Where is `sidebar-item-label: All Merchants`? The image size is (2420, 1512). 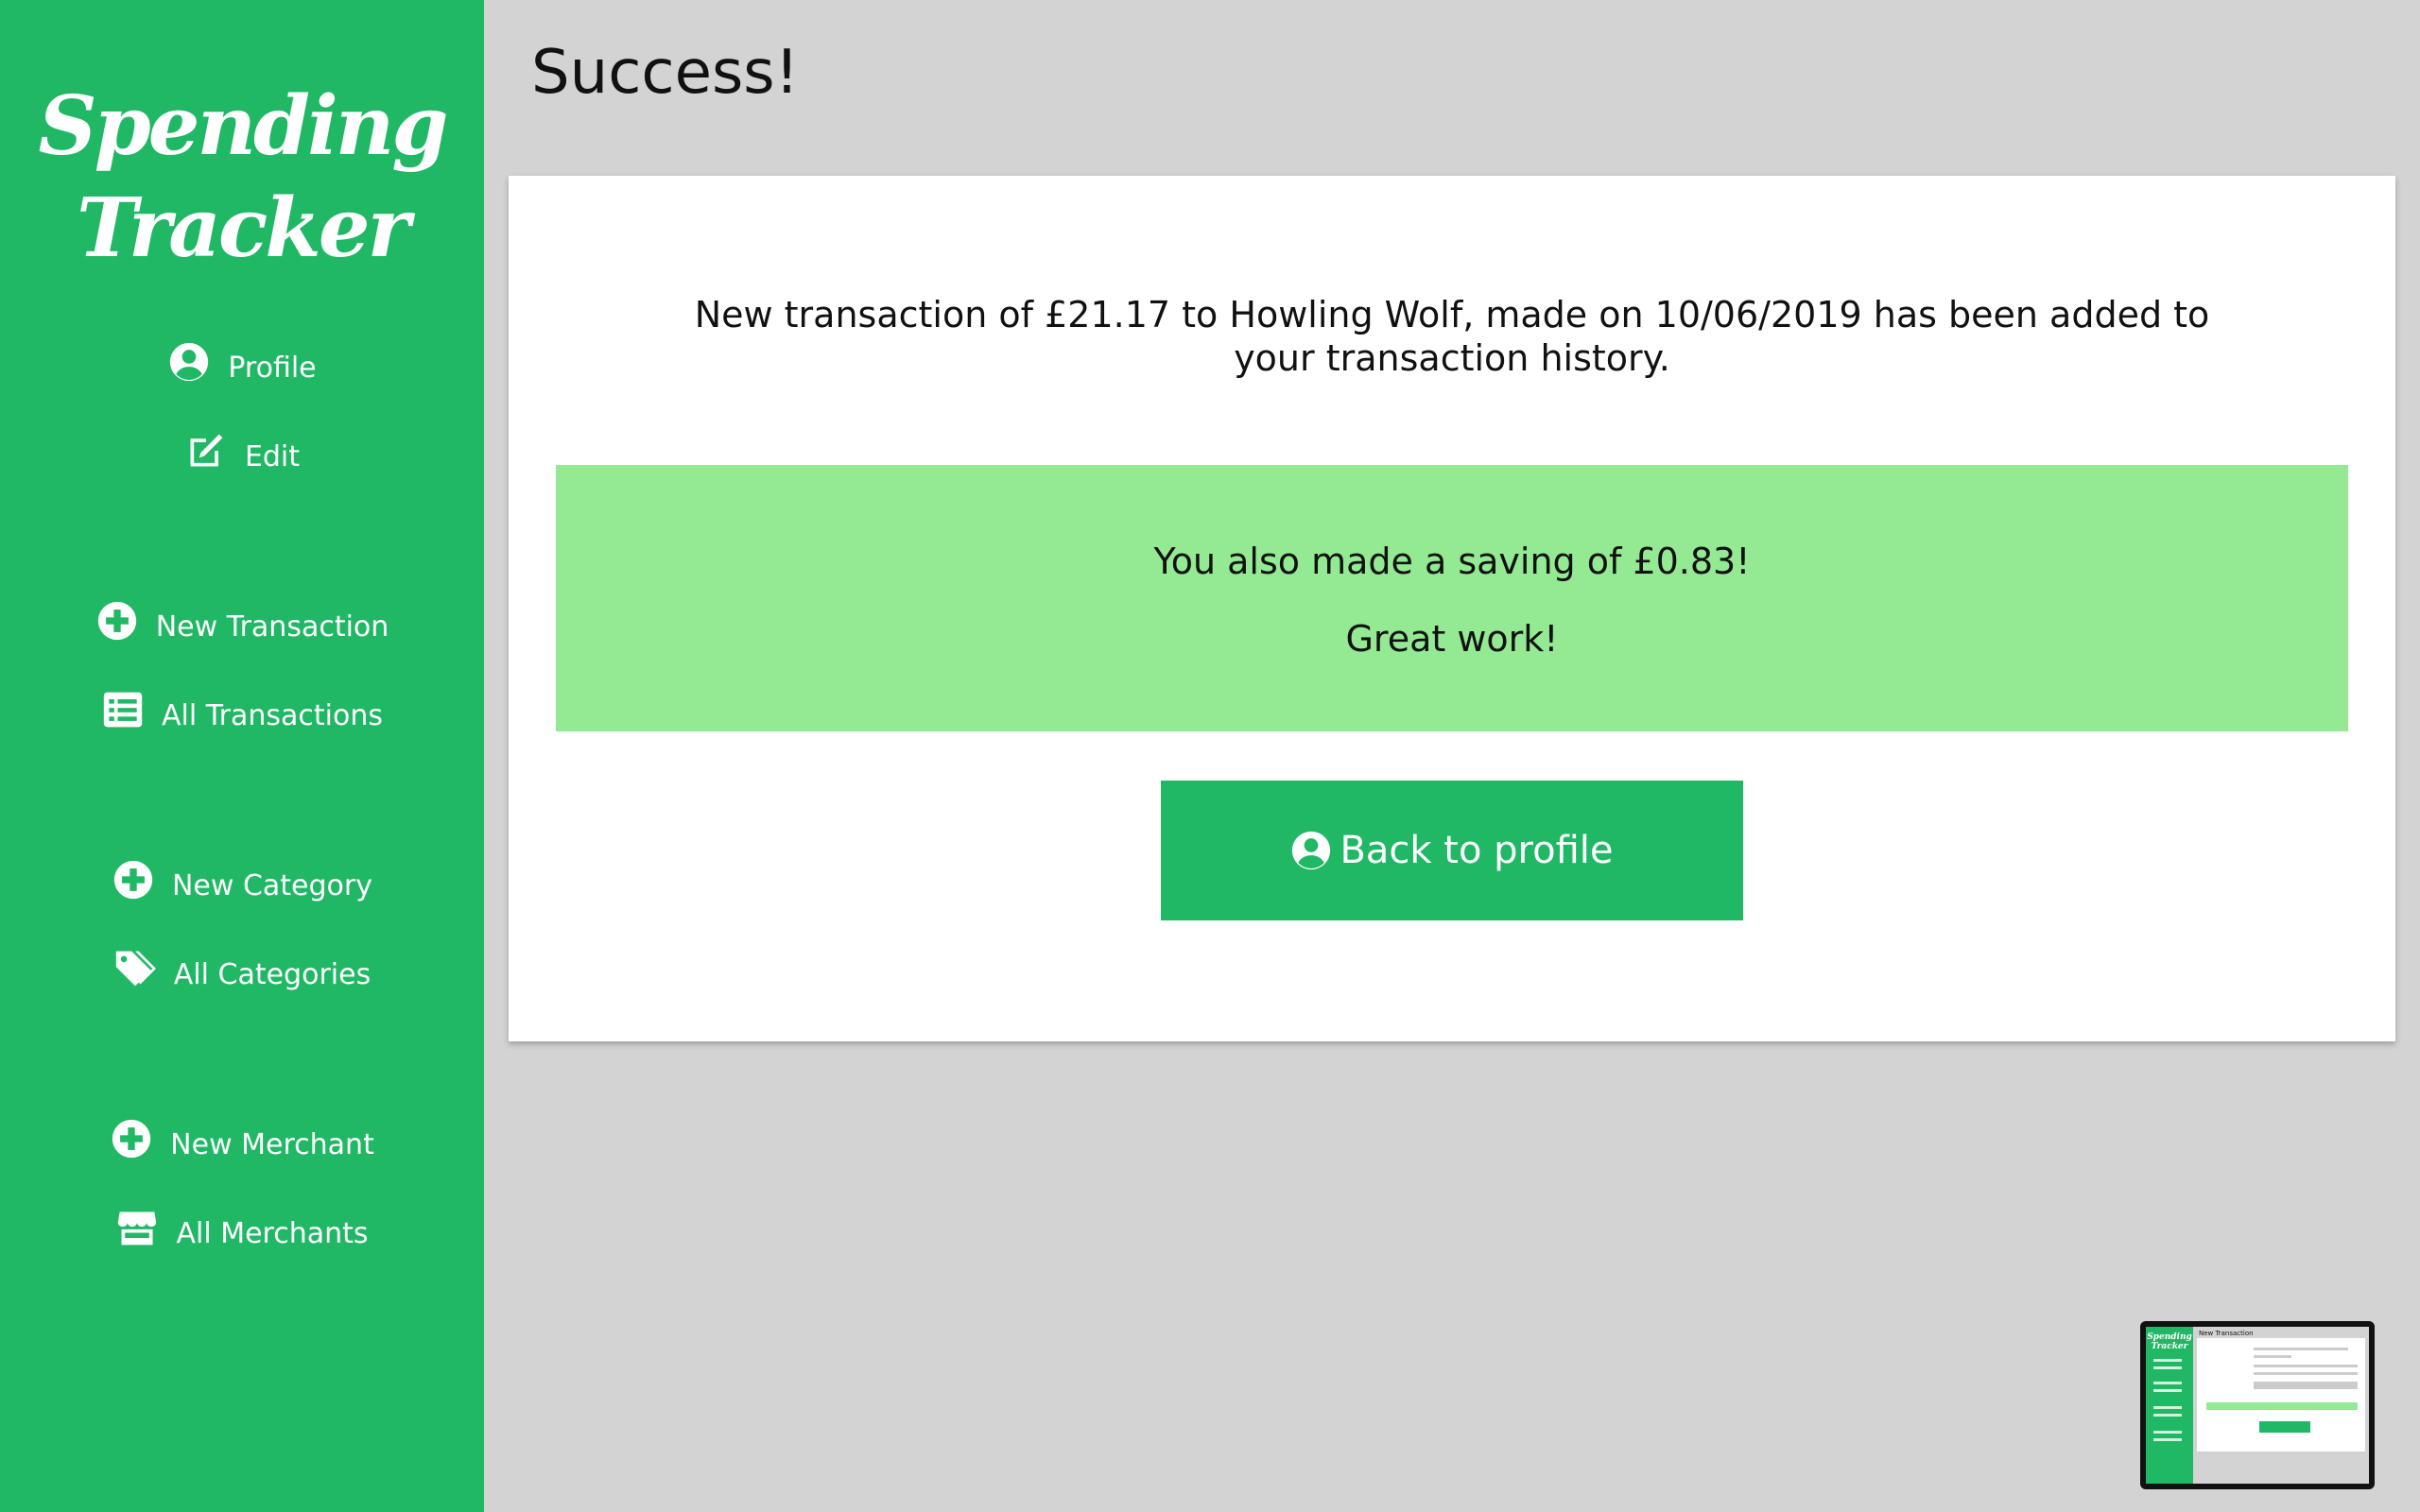 sidebar-item-label: All Merchants is located at coordinates (272, 1233).